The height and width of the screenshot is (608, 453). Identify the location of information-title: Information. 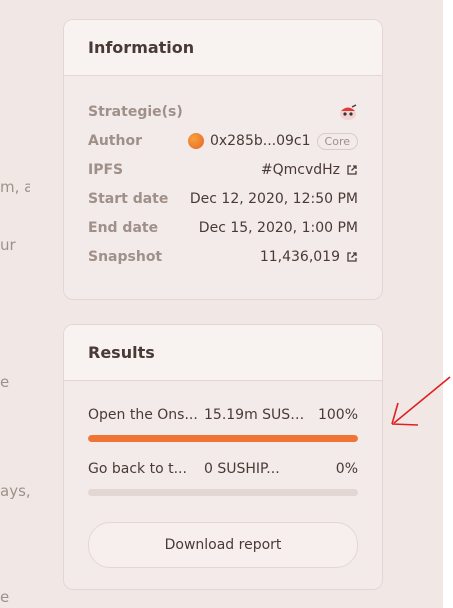
(223, 48).